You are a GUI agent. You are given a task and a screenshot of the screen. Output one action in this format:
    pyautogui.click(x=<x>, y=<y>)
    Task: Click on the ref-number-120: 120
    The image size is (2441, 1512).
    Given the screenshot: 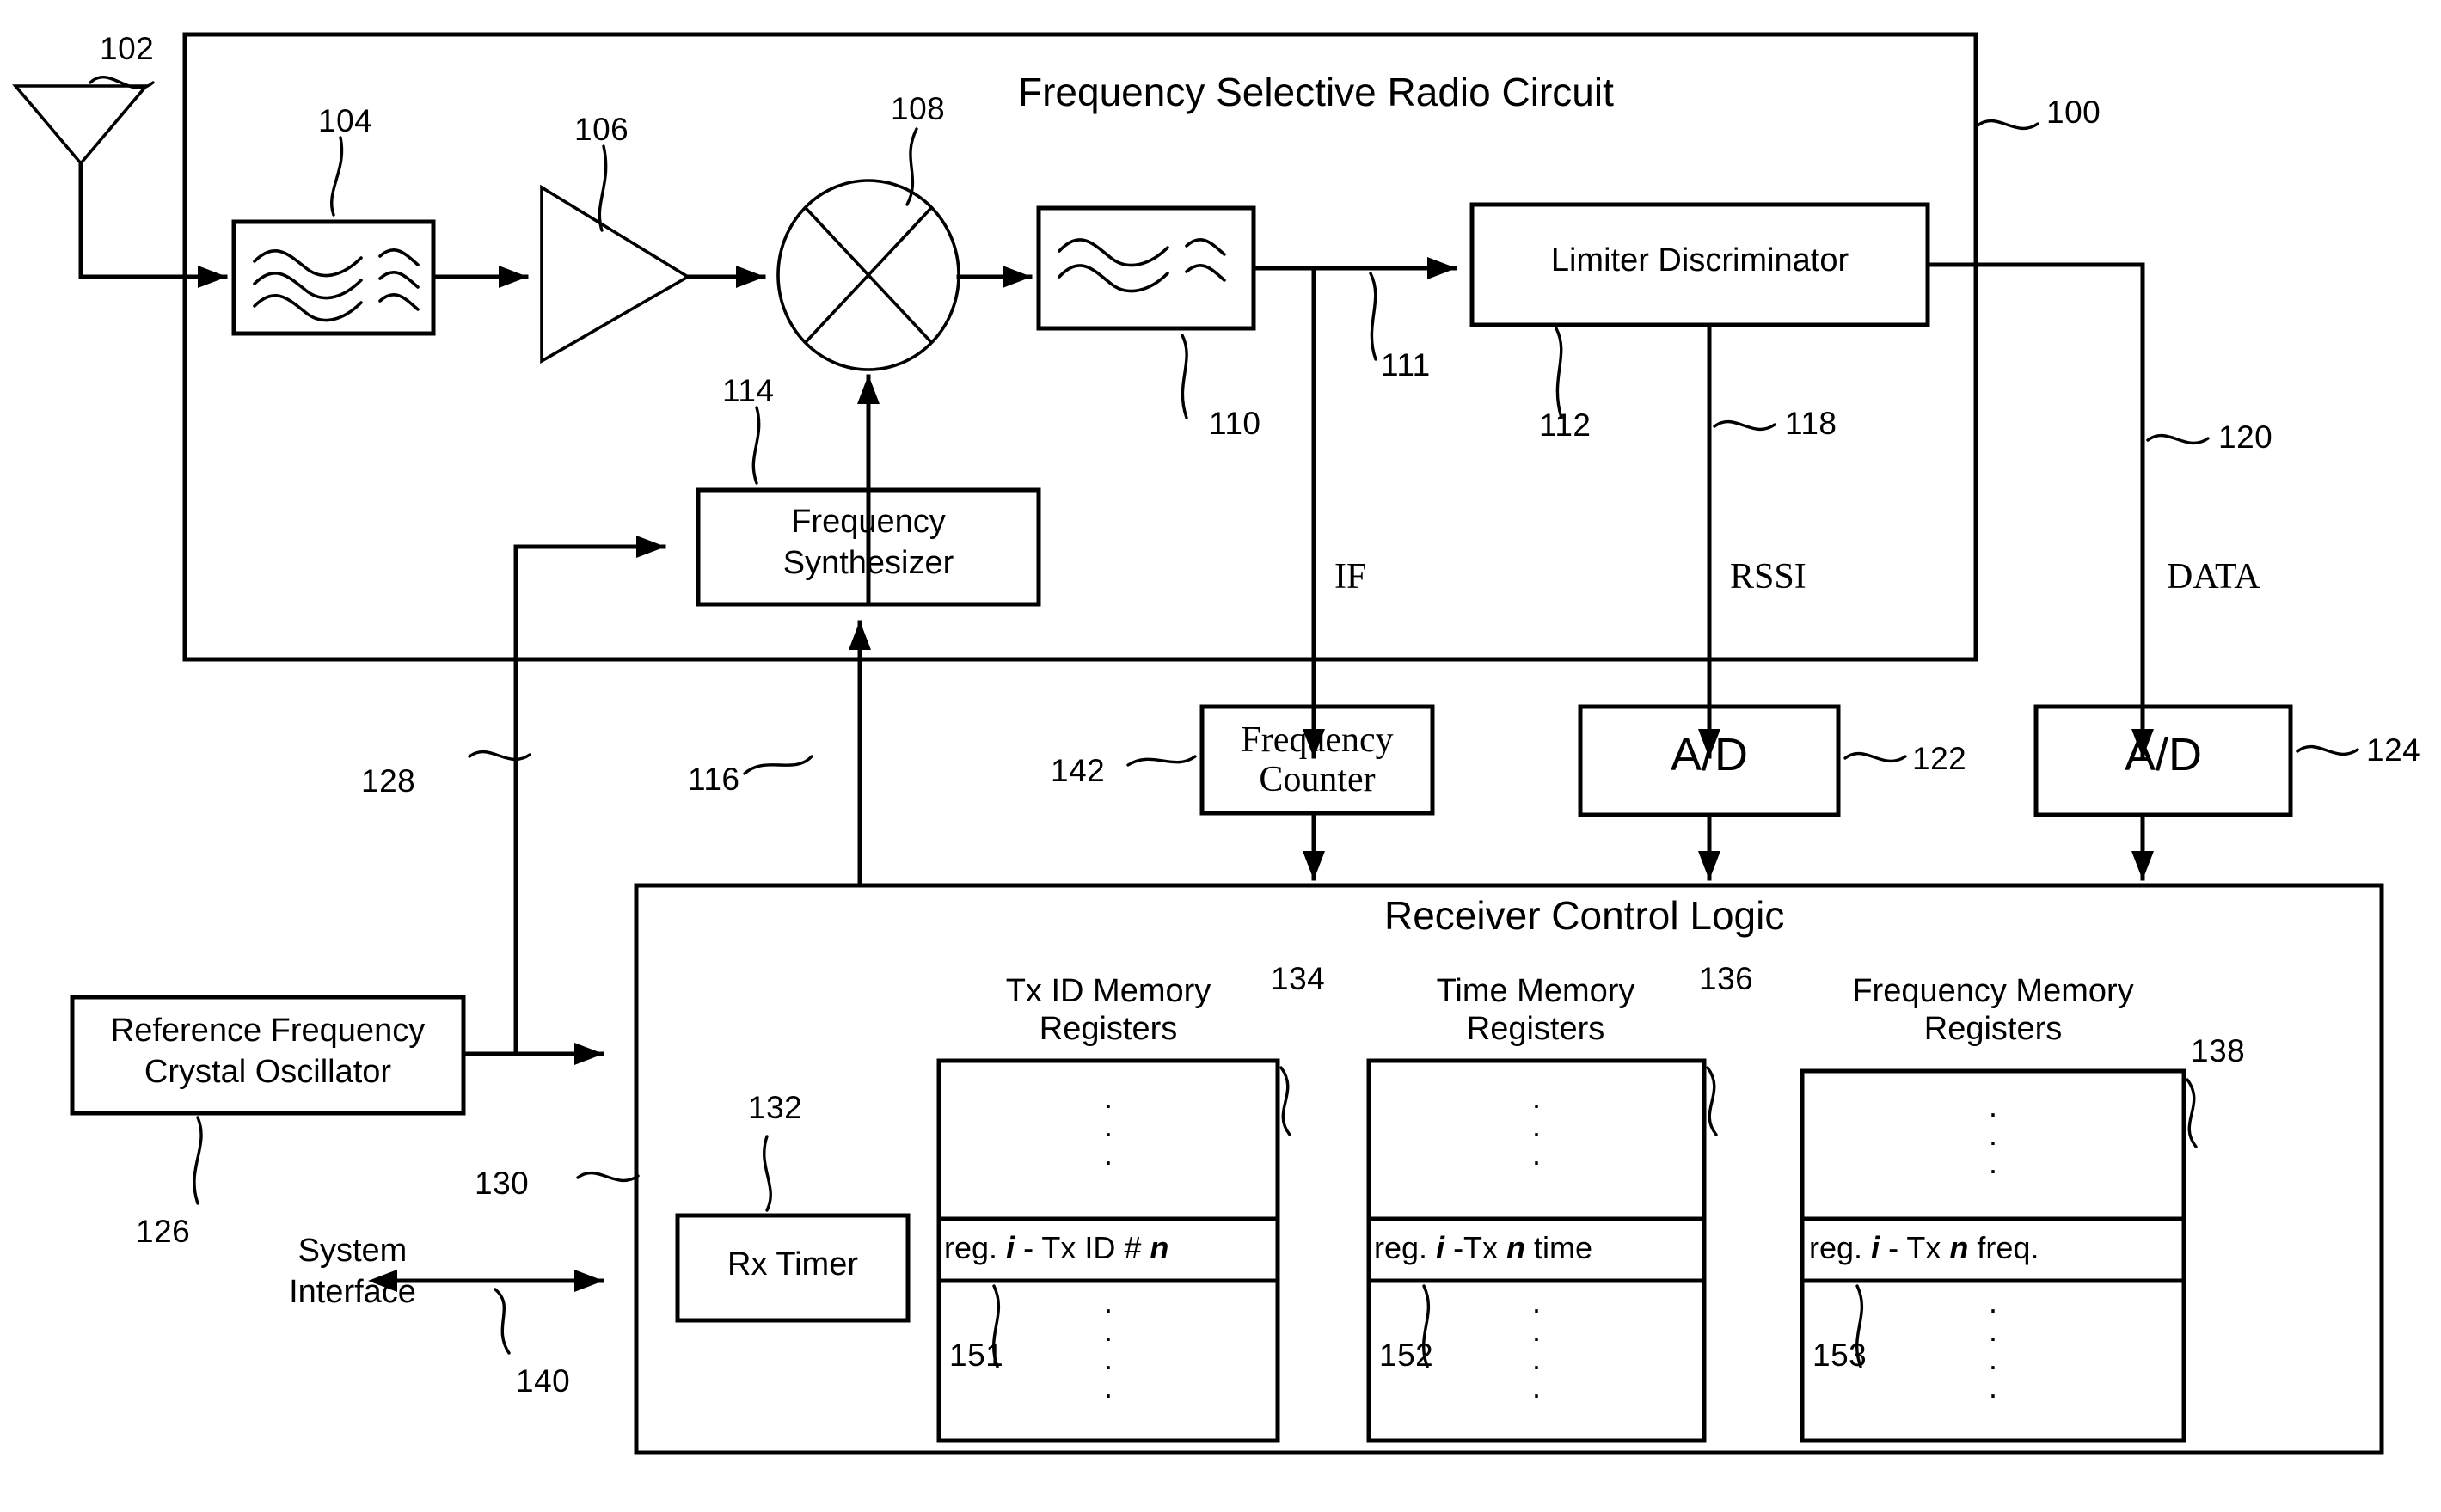 What is the action you would take?
    pyautogui.click(x=2245, y=437)
    